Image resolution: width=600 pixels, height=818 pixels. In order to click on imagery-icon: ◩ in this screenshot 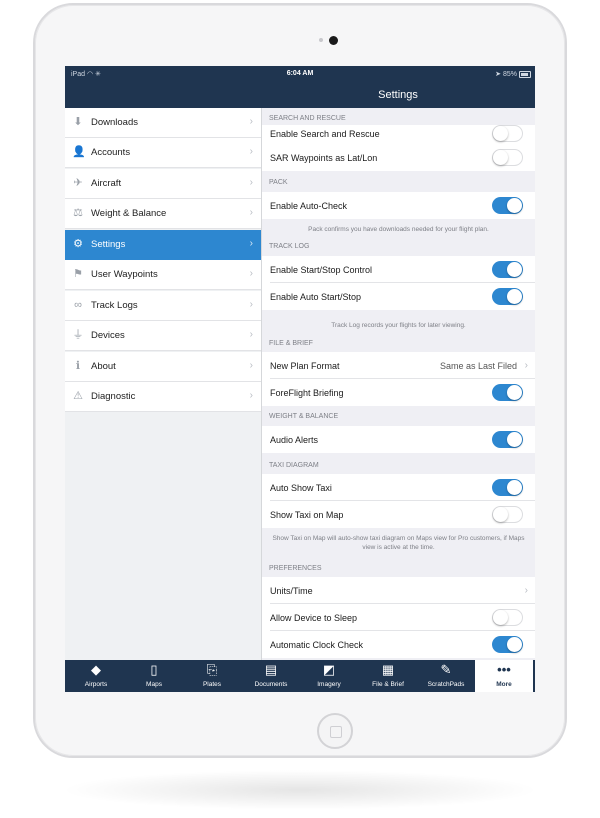, I will do `click(329, 669)`.